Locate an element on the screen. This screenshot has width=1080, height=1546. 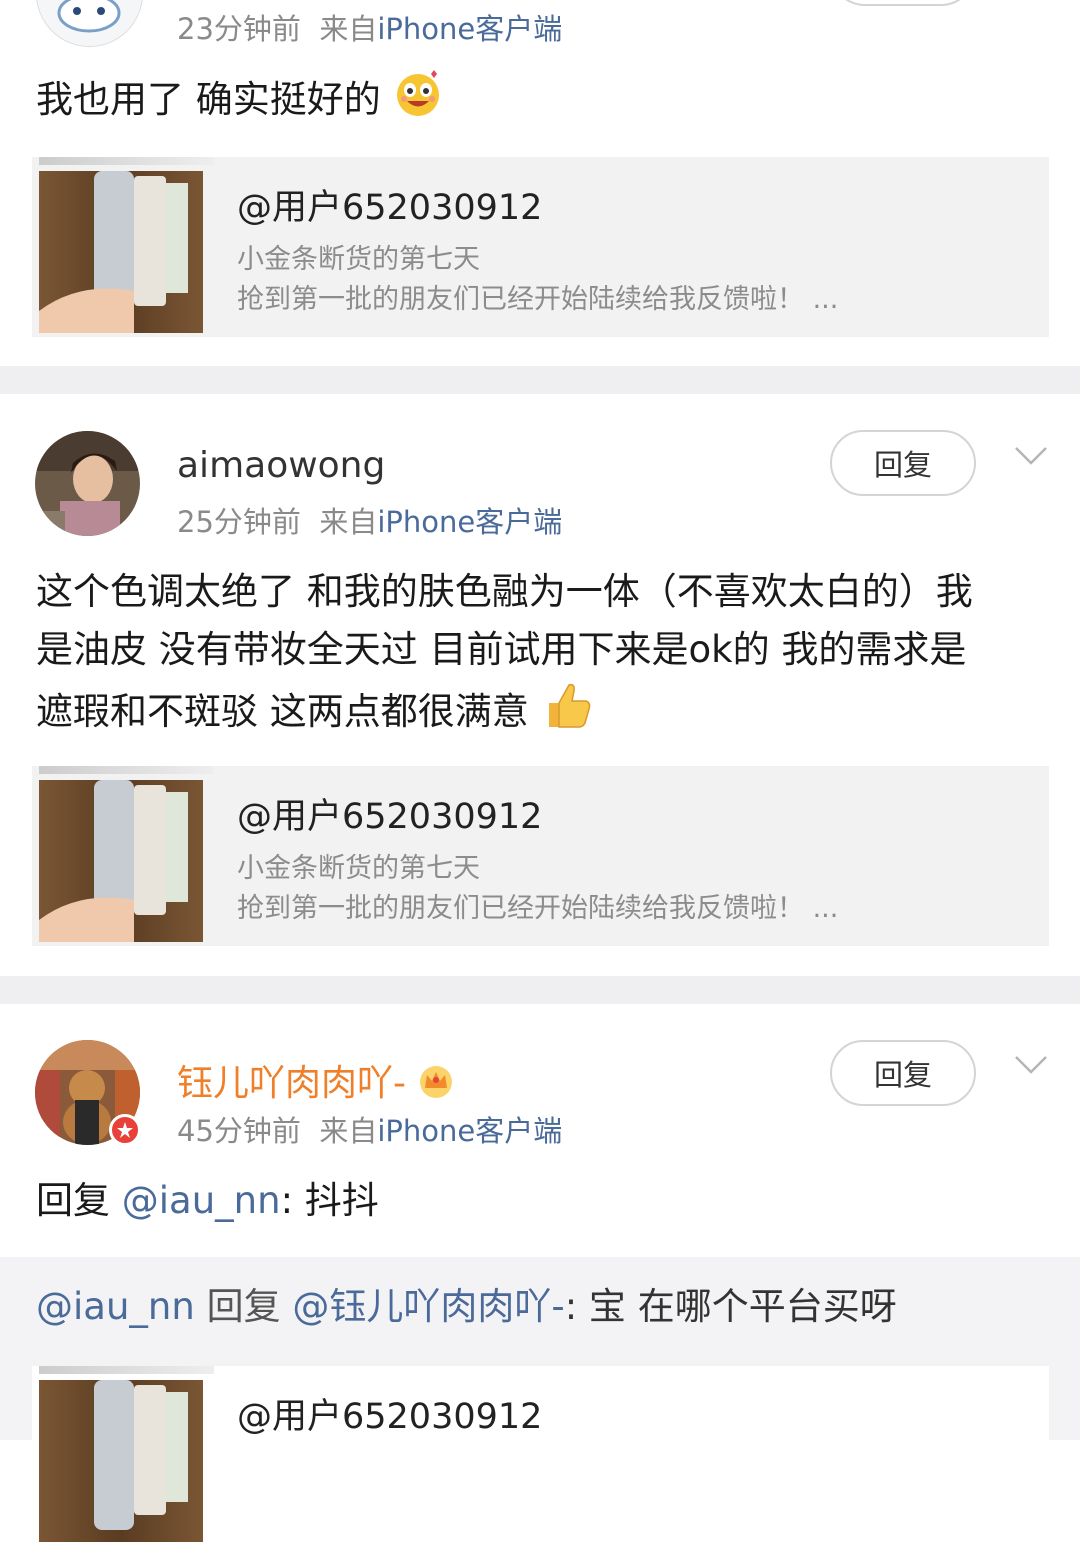
comment-text: 回复 @iau_nn: 抖抖 is located at coordinates (207, 1200).